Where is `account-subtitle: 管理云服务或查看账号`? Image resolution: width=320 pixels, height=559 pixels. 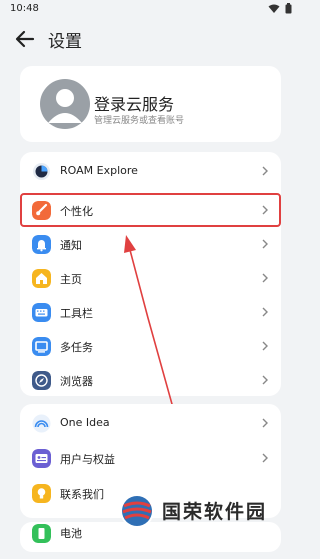 account-subtitle: 管理云服务或查看账号 is located at coordinates (139, 121).